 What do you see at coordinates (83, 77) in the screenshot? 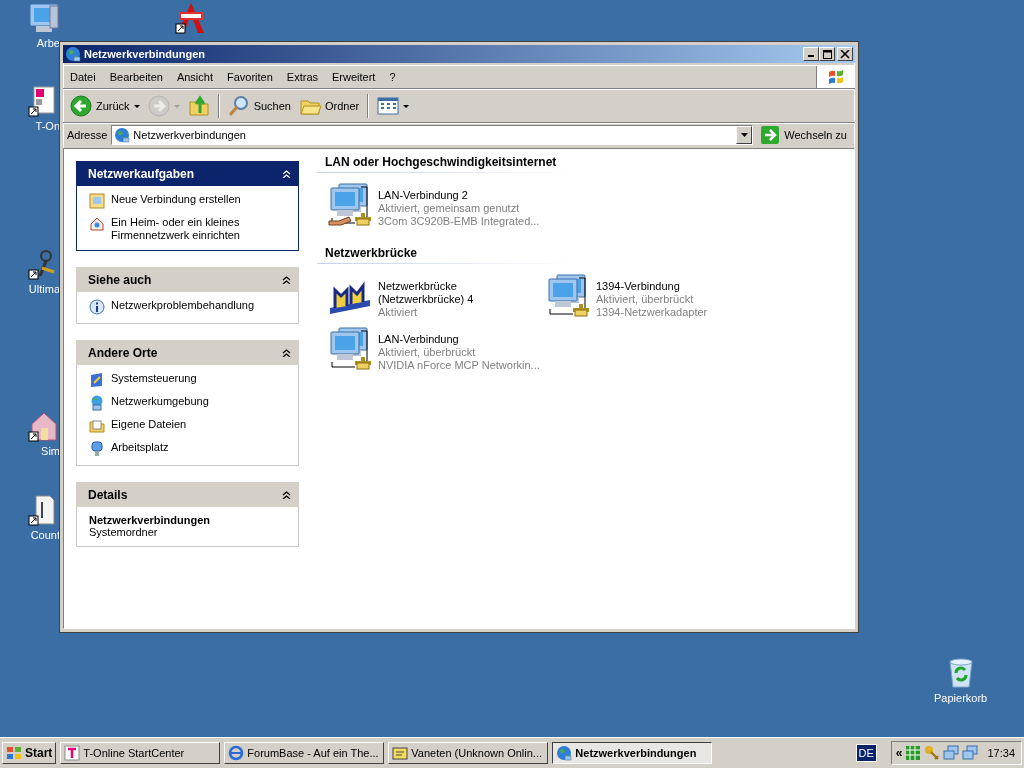
I see `menu-item: Datei` at bounding box center [83, 77].